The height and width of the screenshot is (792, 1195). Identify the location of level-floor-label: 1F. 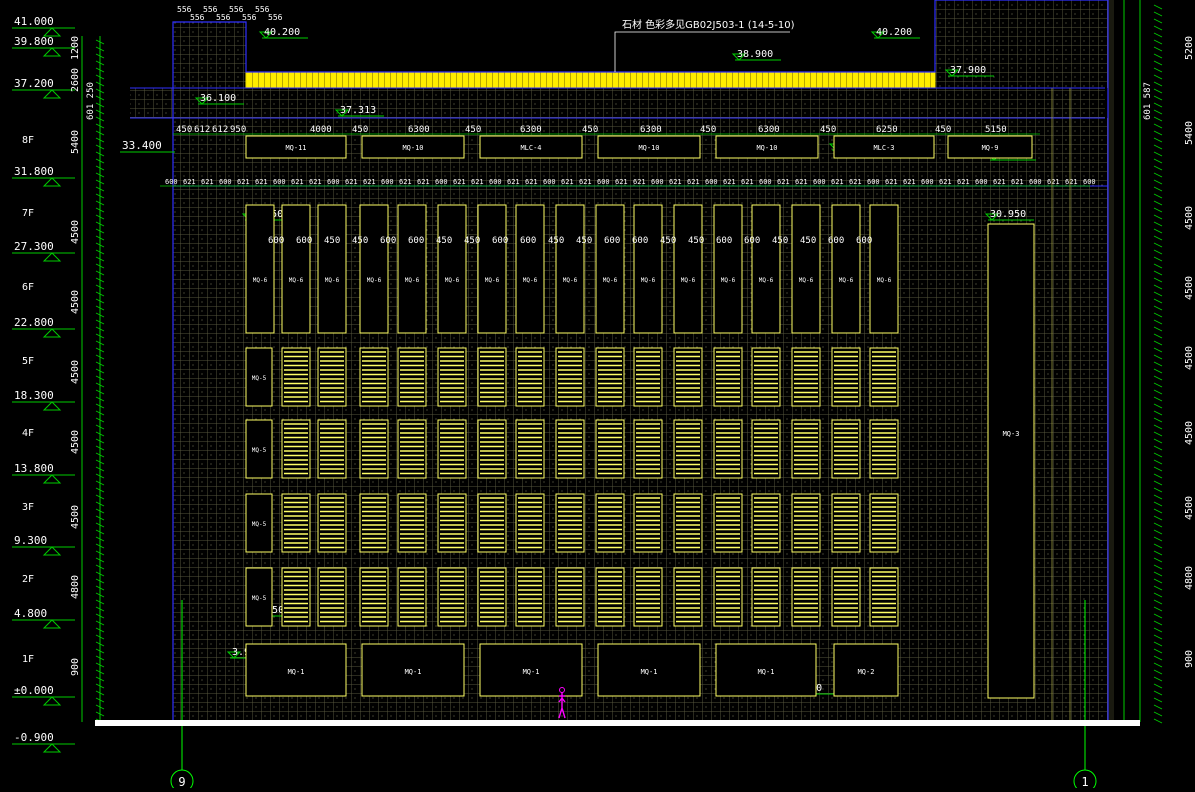
(28, 659).